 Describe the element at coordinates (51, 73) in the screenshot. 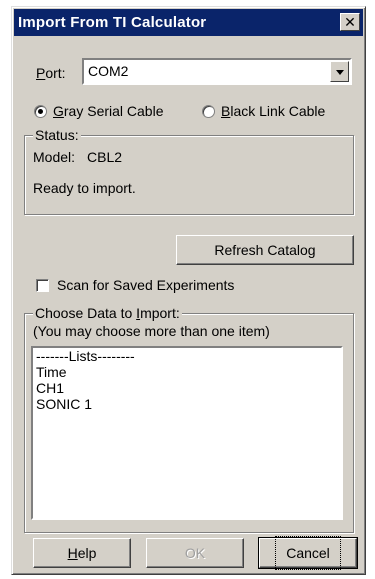

I see `port-label: Port:` at that location.